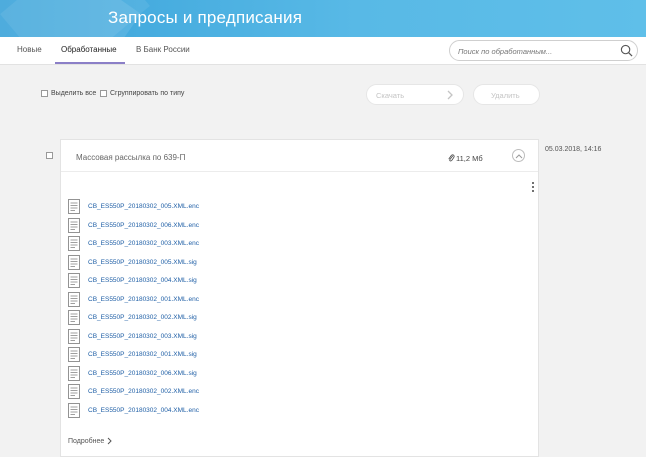  What do you see at coordinates (142, 262) in the screenshot?
I see `file-name: CB_ES550P_20180302_005.XML.sig` at bounding box center [142, 262].